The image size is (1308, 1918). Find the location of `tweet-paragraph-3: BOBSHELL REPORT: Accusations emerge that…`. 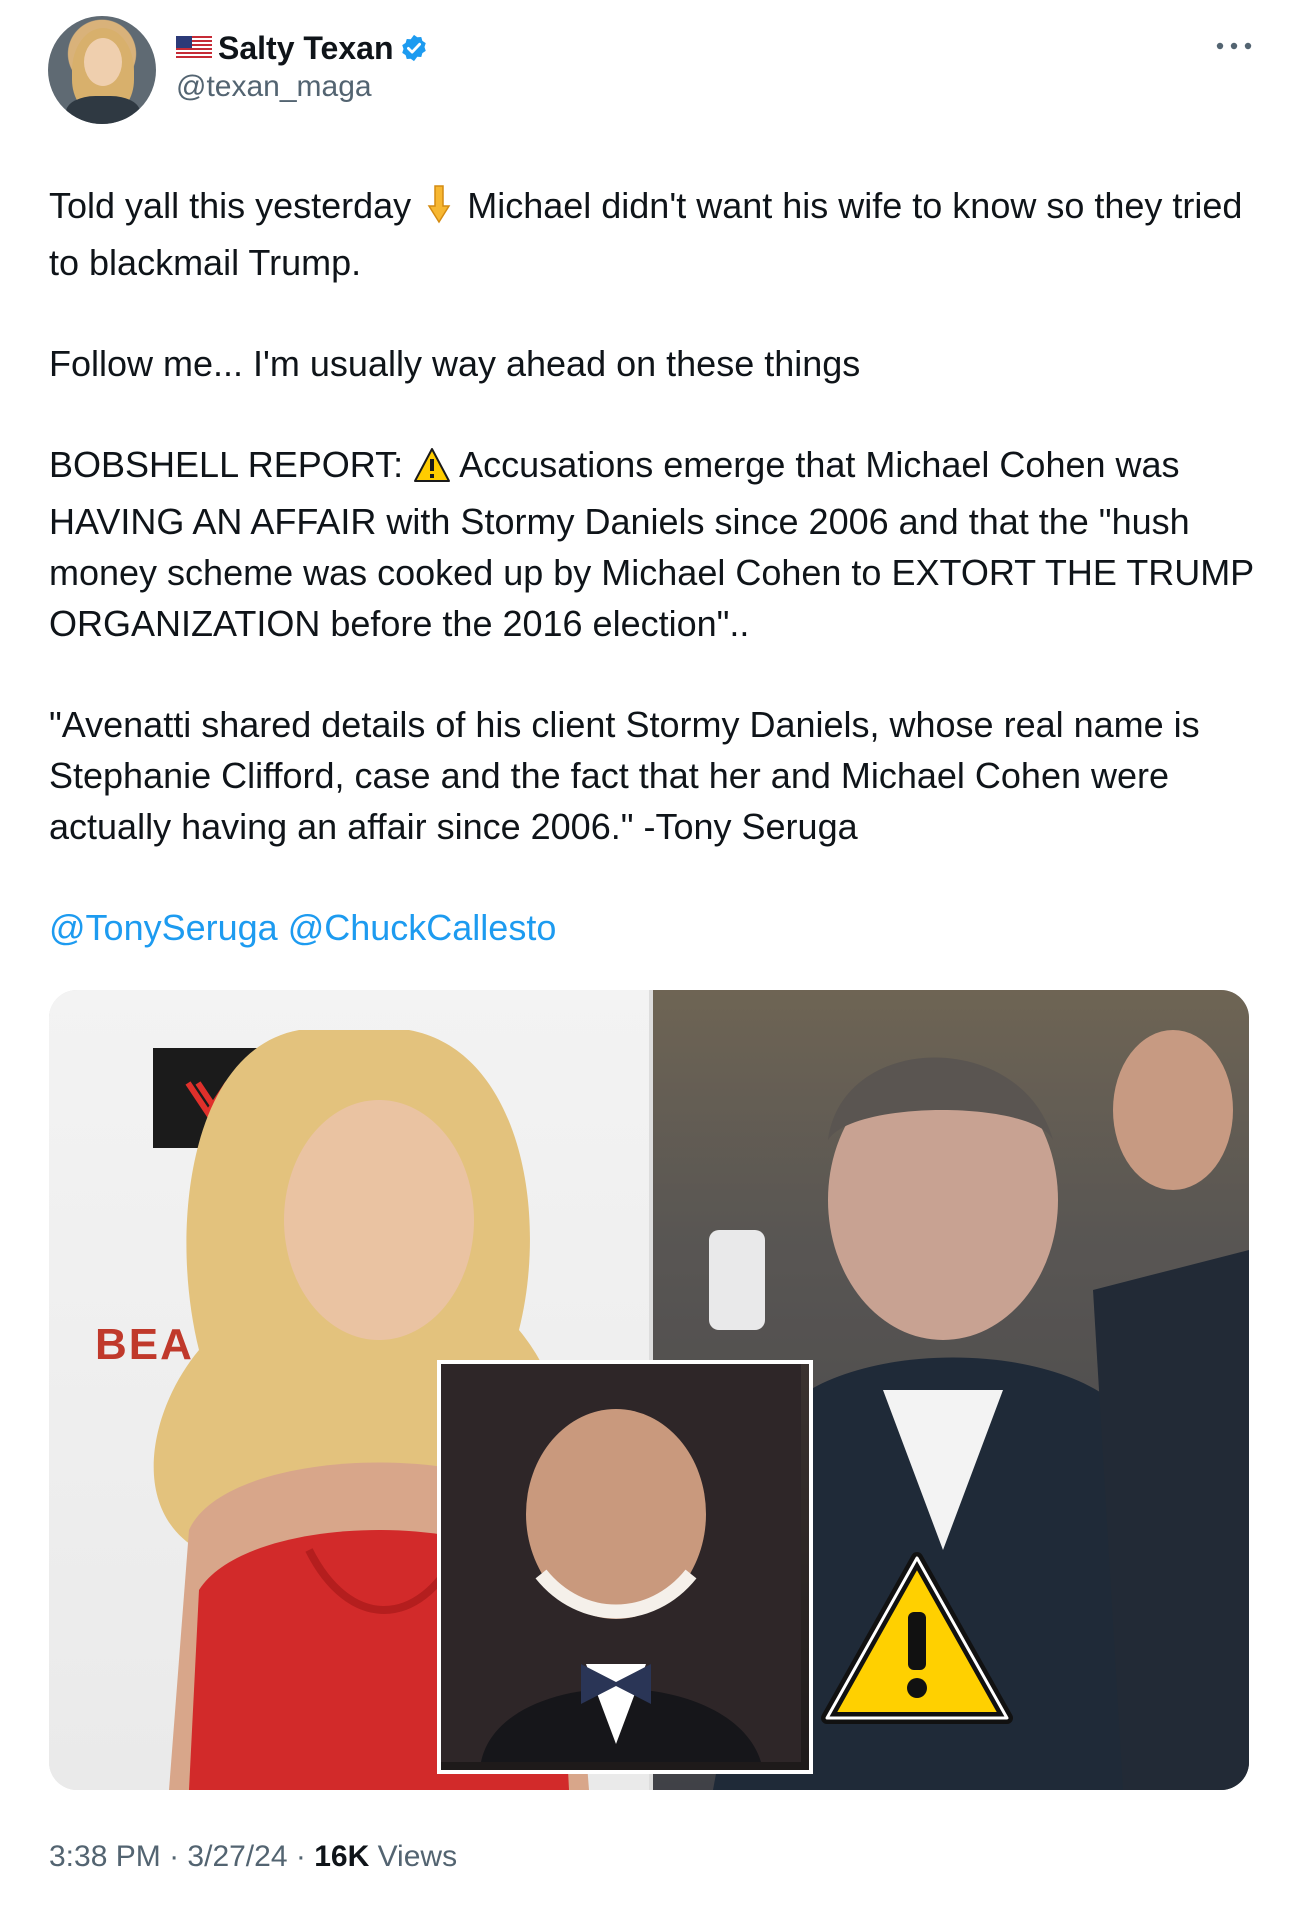

tweet-paragraph-3: BOBSHELL REPORT: Accusations emerge that… is located at coordinates (659, 544).